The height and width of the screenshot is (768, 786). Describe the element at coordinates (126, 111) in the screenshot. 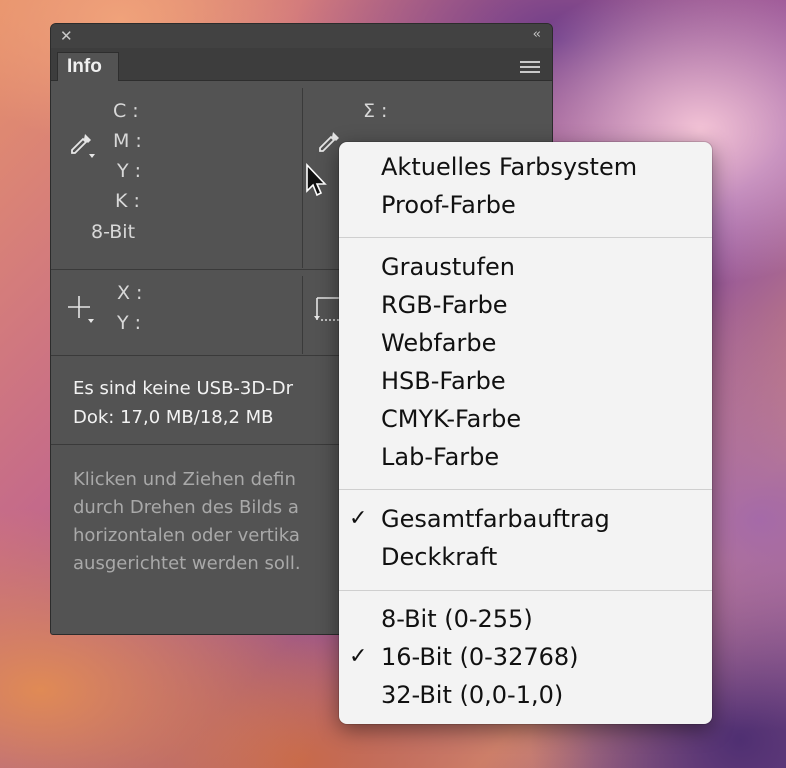

I see `cyan-label: C :` at that location.